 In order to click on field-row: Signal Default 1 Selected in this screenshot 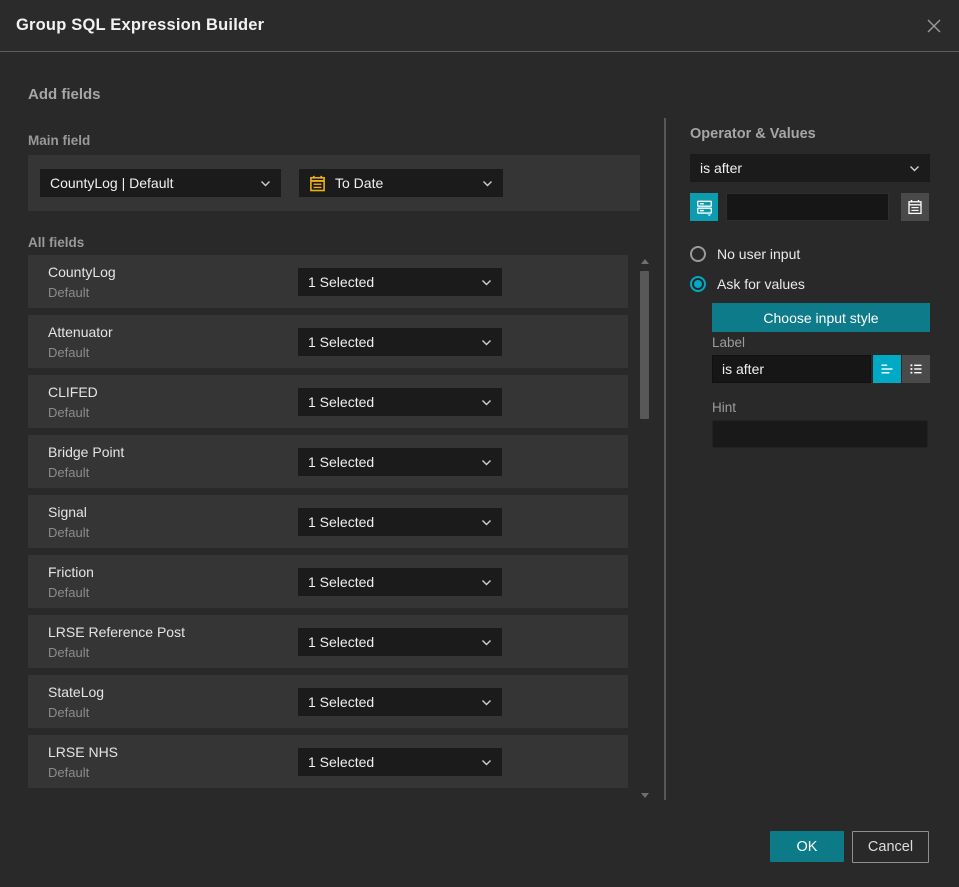, I will do `click(328, 521)`.